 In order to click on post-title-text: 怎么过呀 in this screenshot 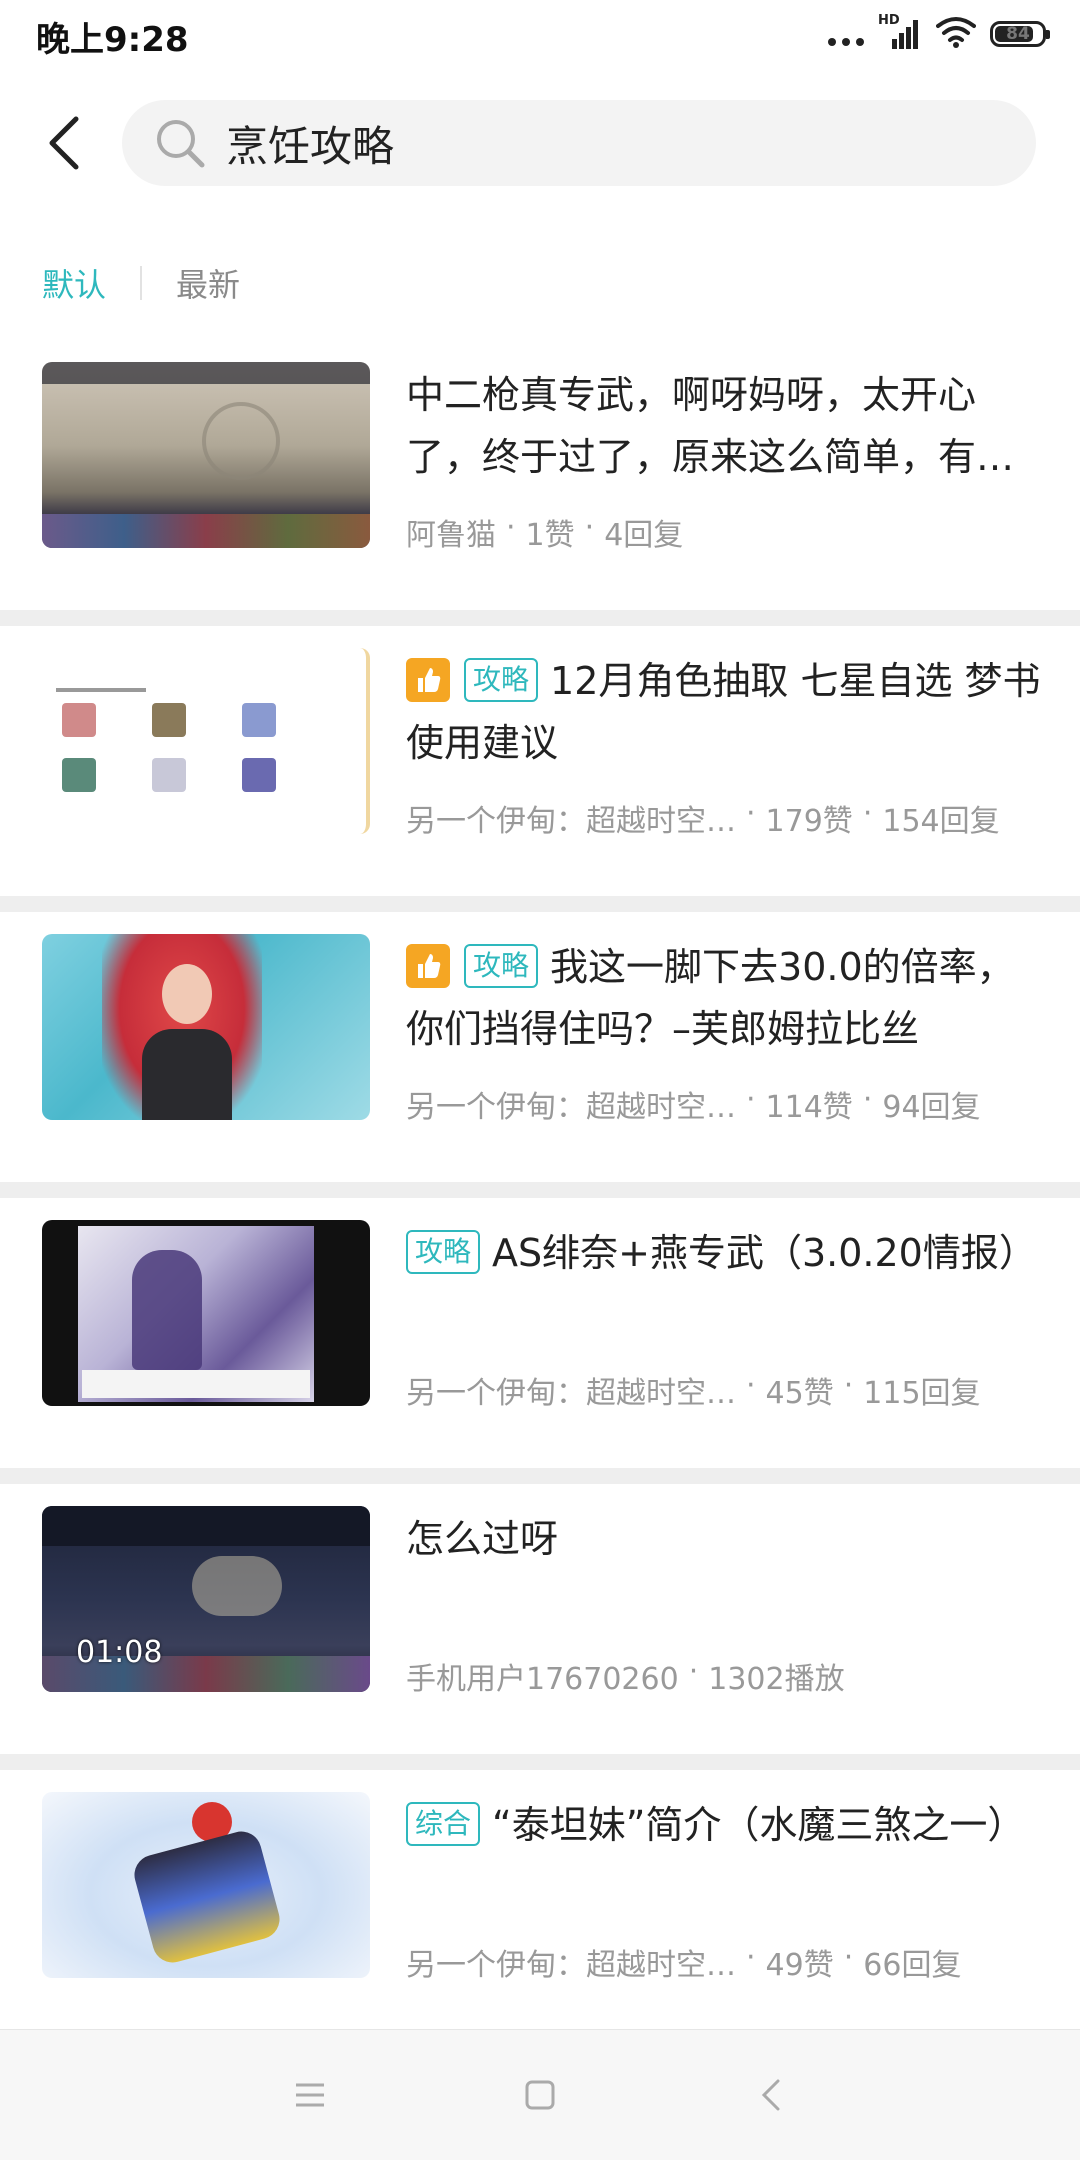, I will do `click(482, 1539)`.